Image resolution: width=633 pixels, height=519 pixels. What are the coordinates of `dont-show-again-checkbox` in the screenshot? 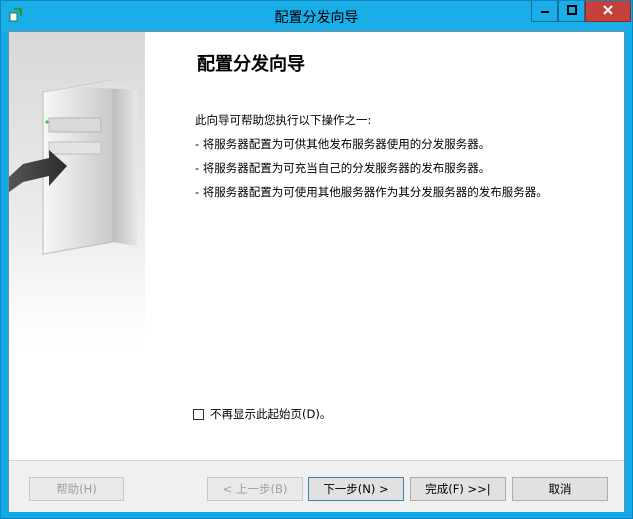 It's located at (198, 414).